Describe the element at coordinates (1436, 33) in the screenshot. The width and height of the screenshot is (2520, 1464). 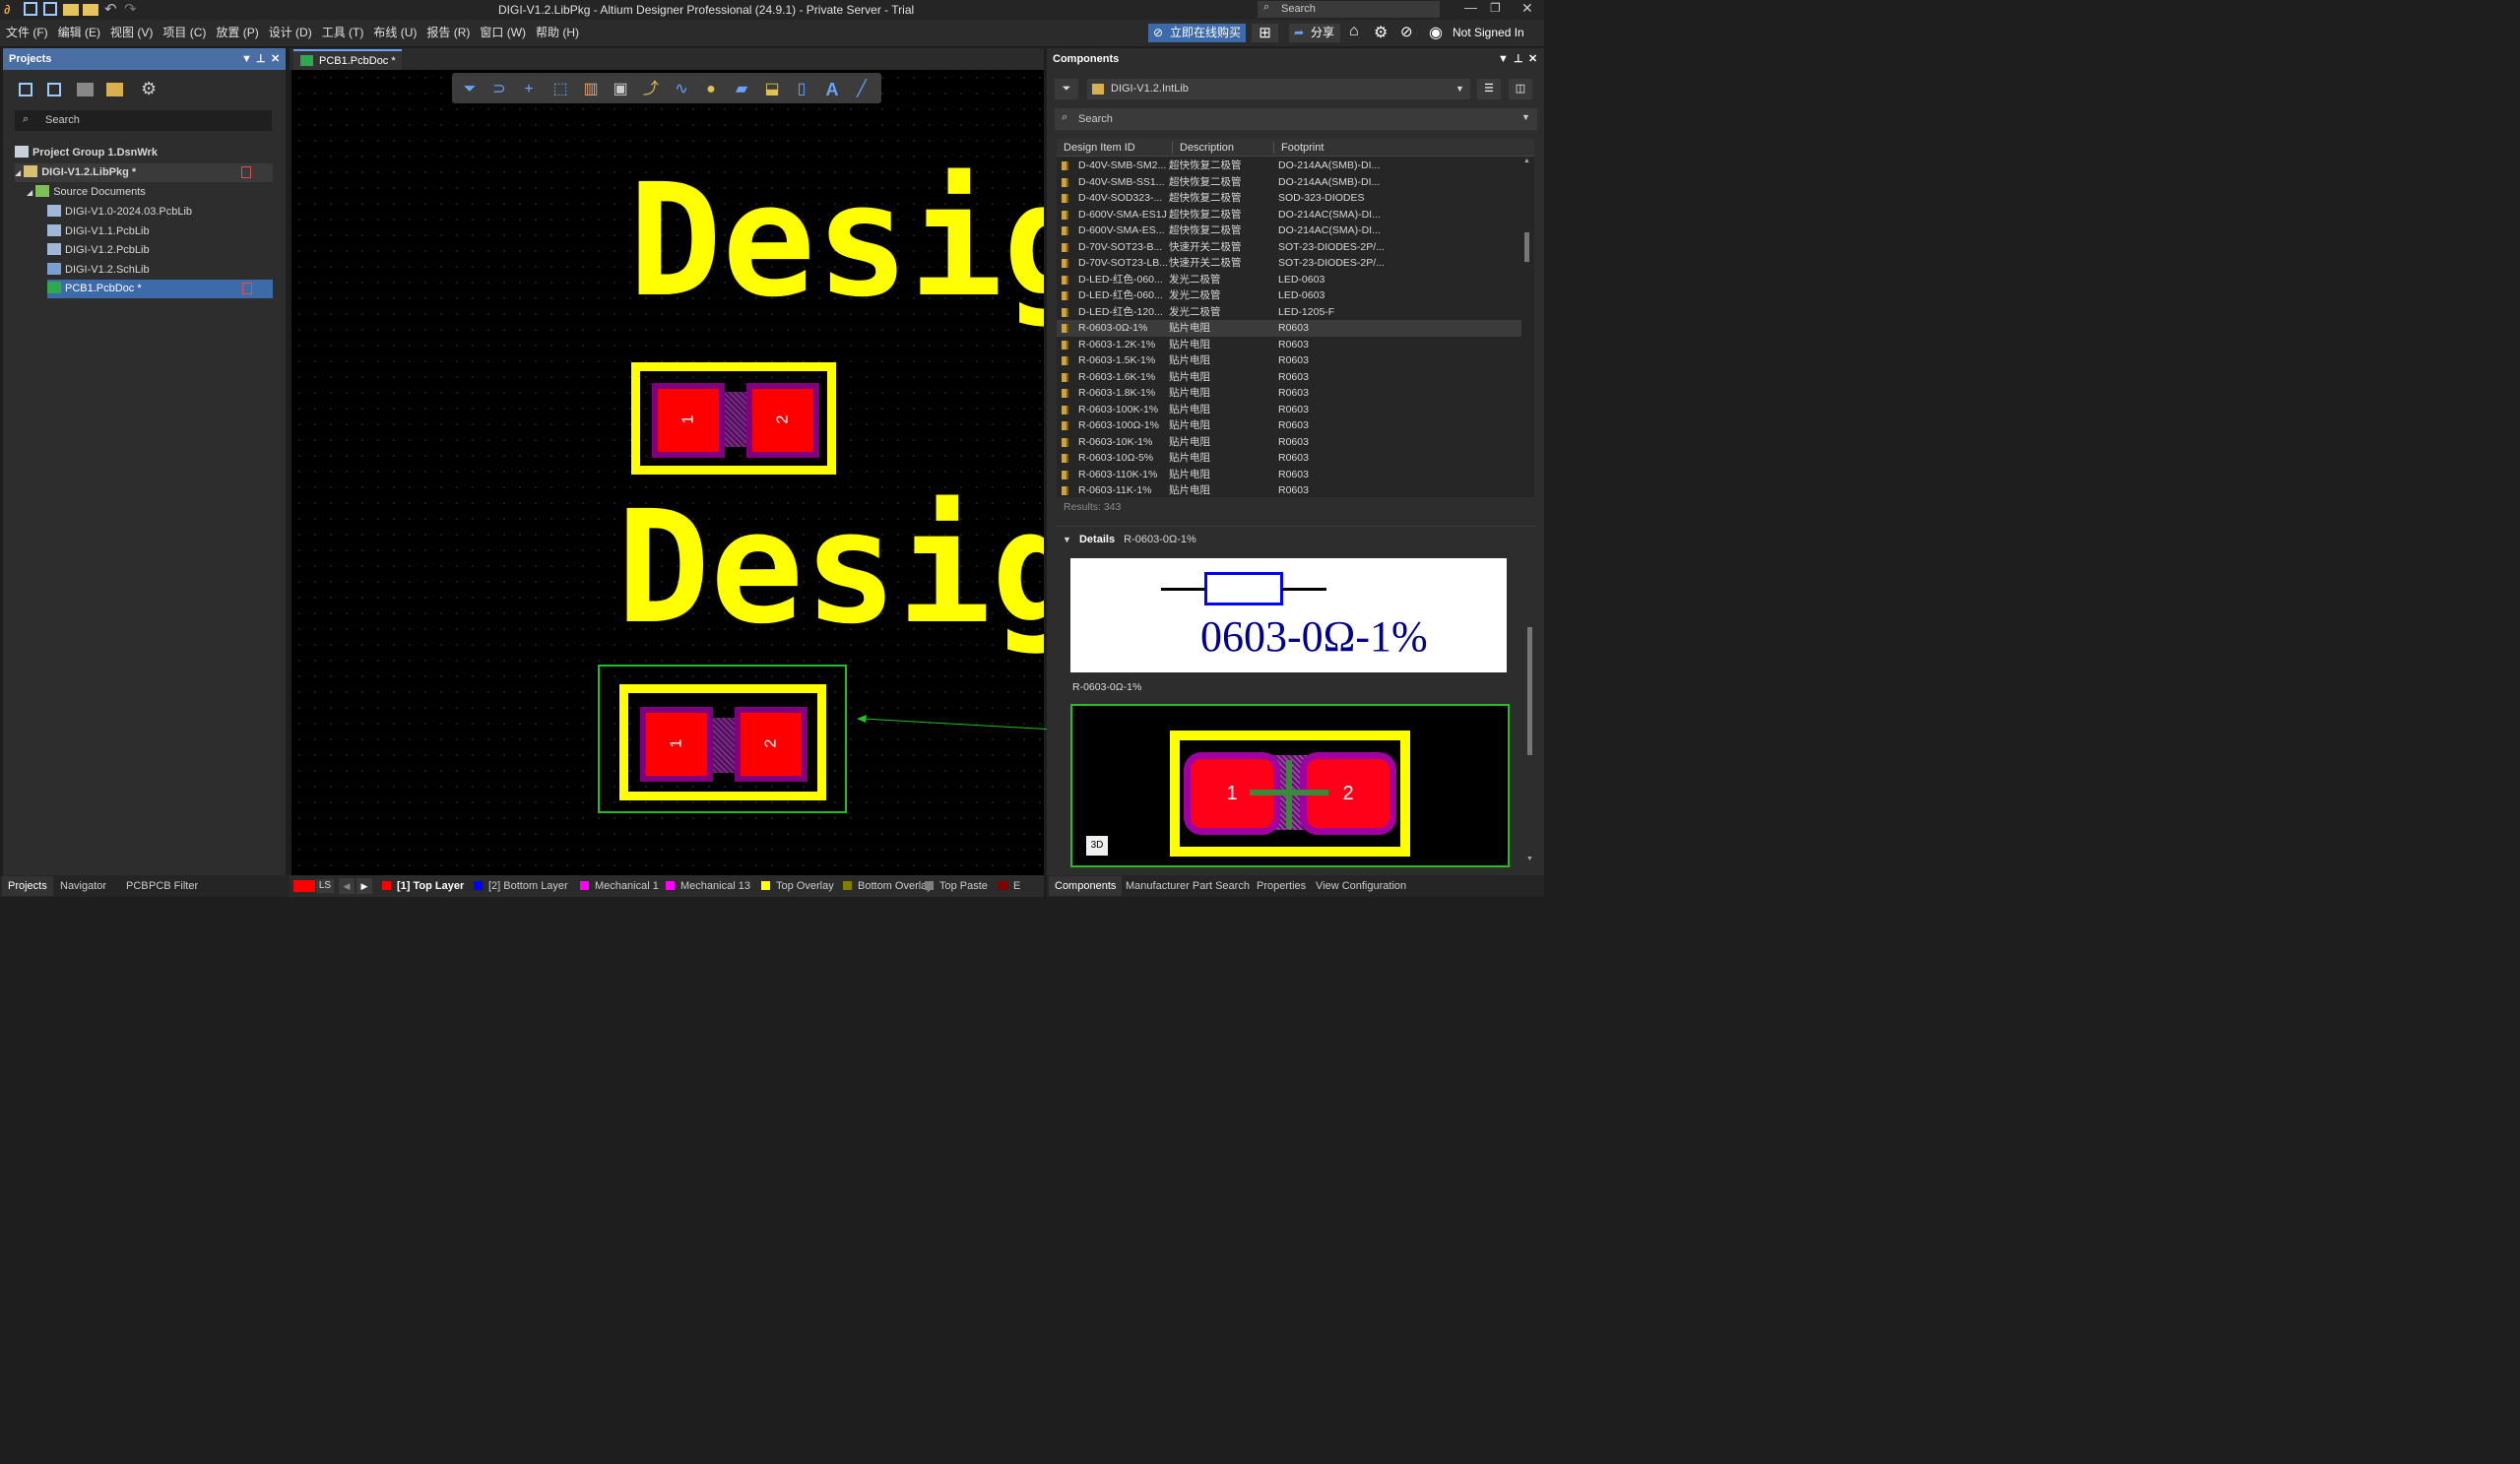
I see `user-avatar-icon: ◉` at that location.